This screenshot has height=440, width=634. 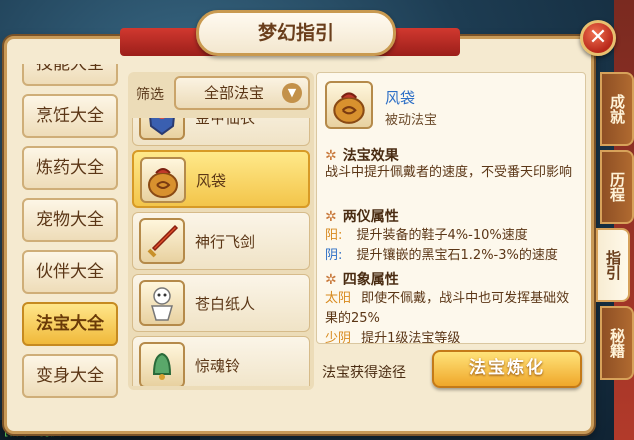 I want to click on item-name: 苍白纸人, so click(x=225, y=304).